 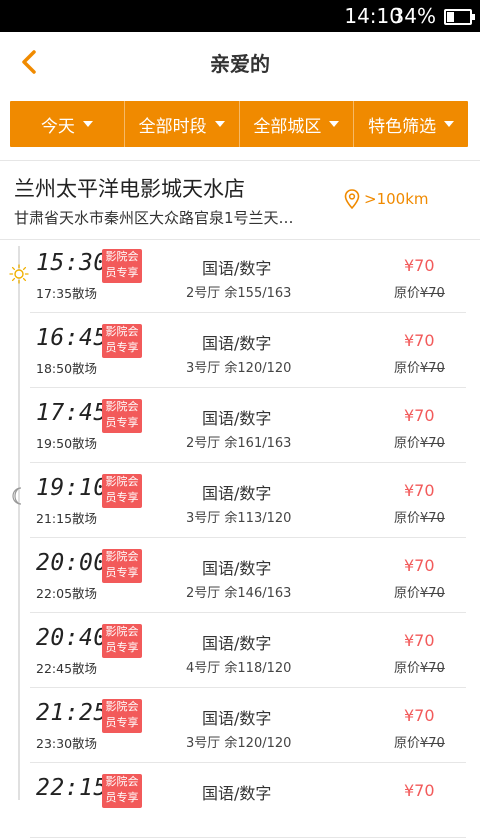 I want to click on cinema-info: 兰州太平洋电影城天水店 甘肃省天水市秦州区大众路官泉1号兰天… >100km, so click(x=240, y=200).